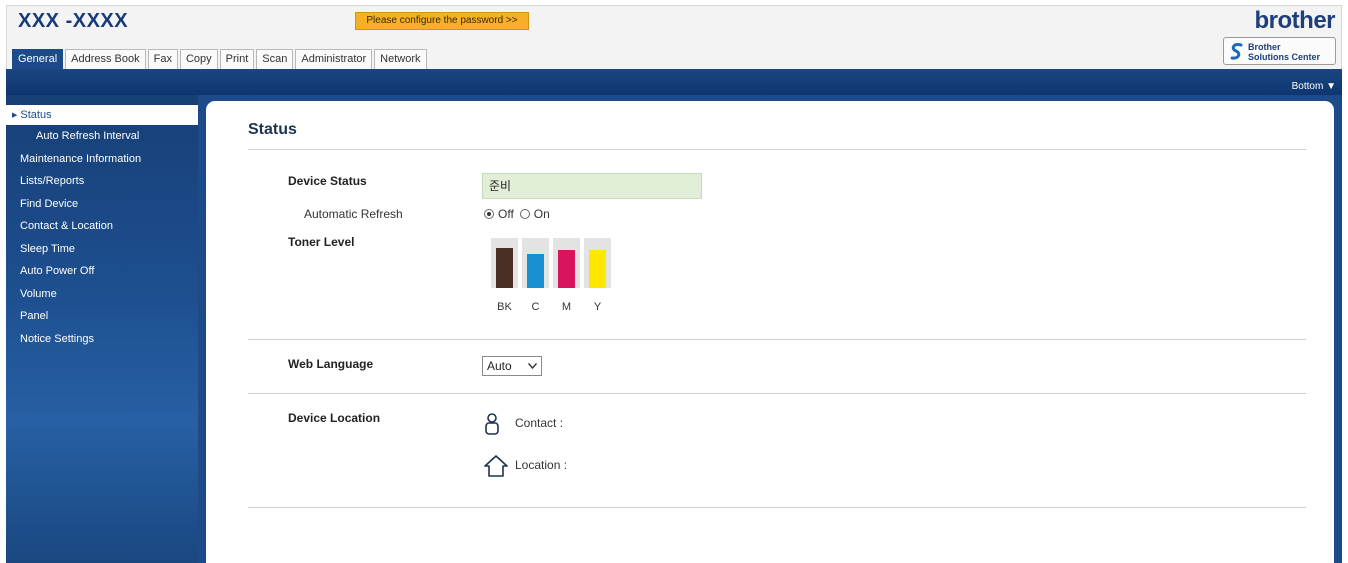  Describe the element at coordinates (102, 294) in the screenshot. I see `sidebar-item-volume: Volume` at that location.